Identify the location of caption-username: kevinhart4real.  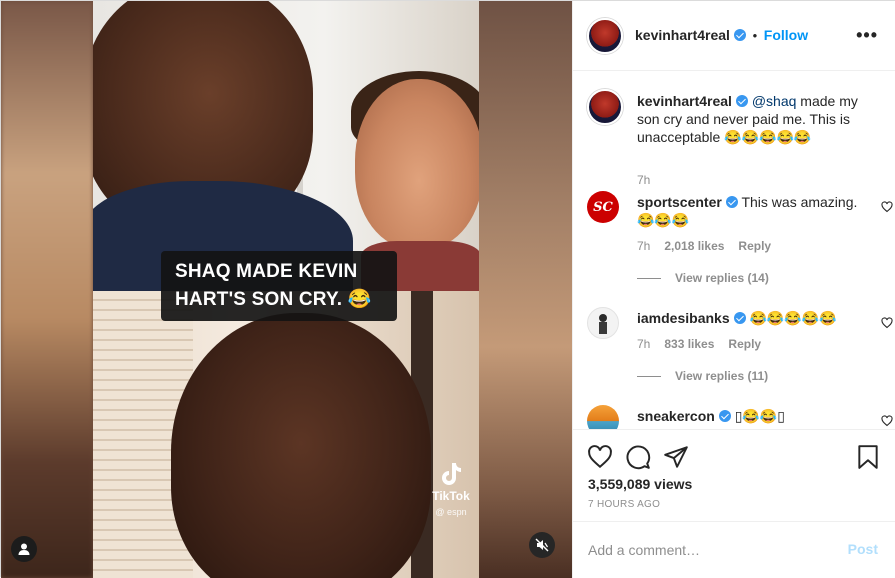
(684, 101).